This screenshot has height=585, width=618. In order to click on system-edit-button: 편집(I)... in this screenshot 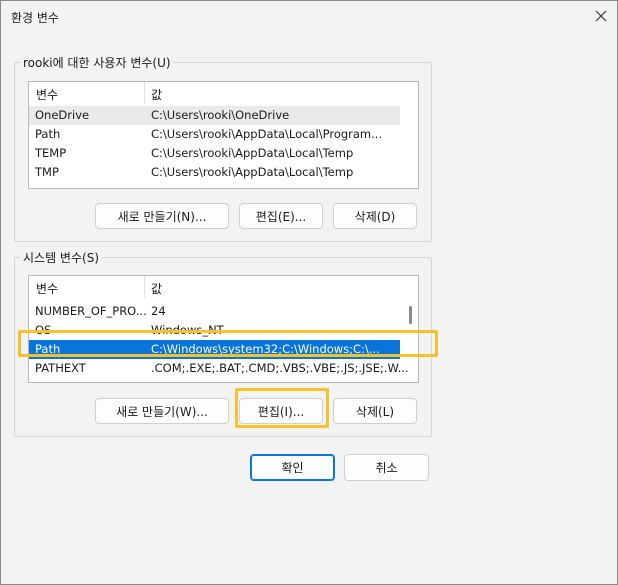, I will do `click(281, 411)`.